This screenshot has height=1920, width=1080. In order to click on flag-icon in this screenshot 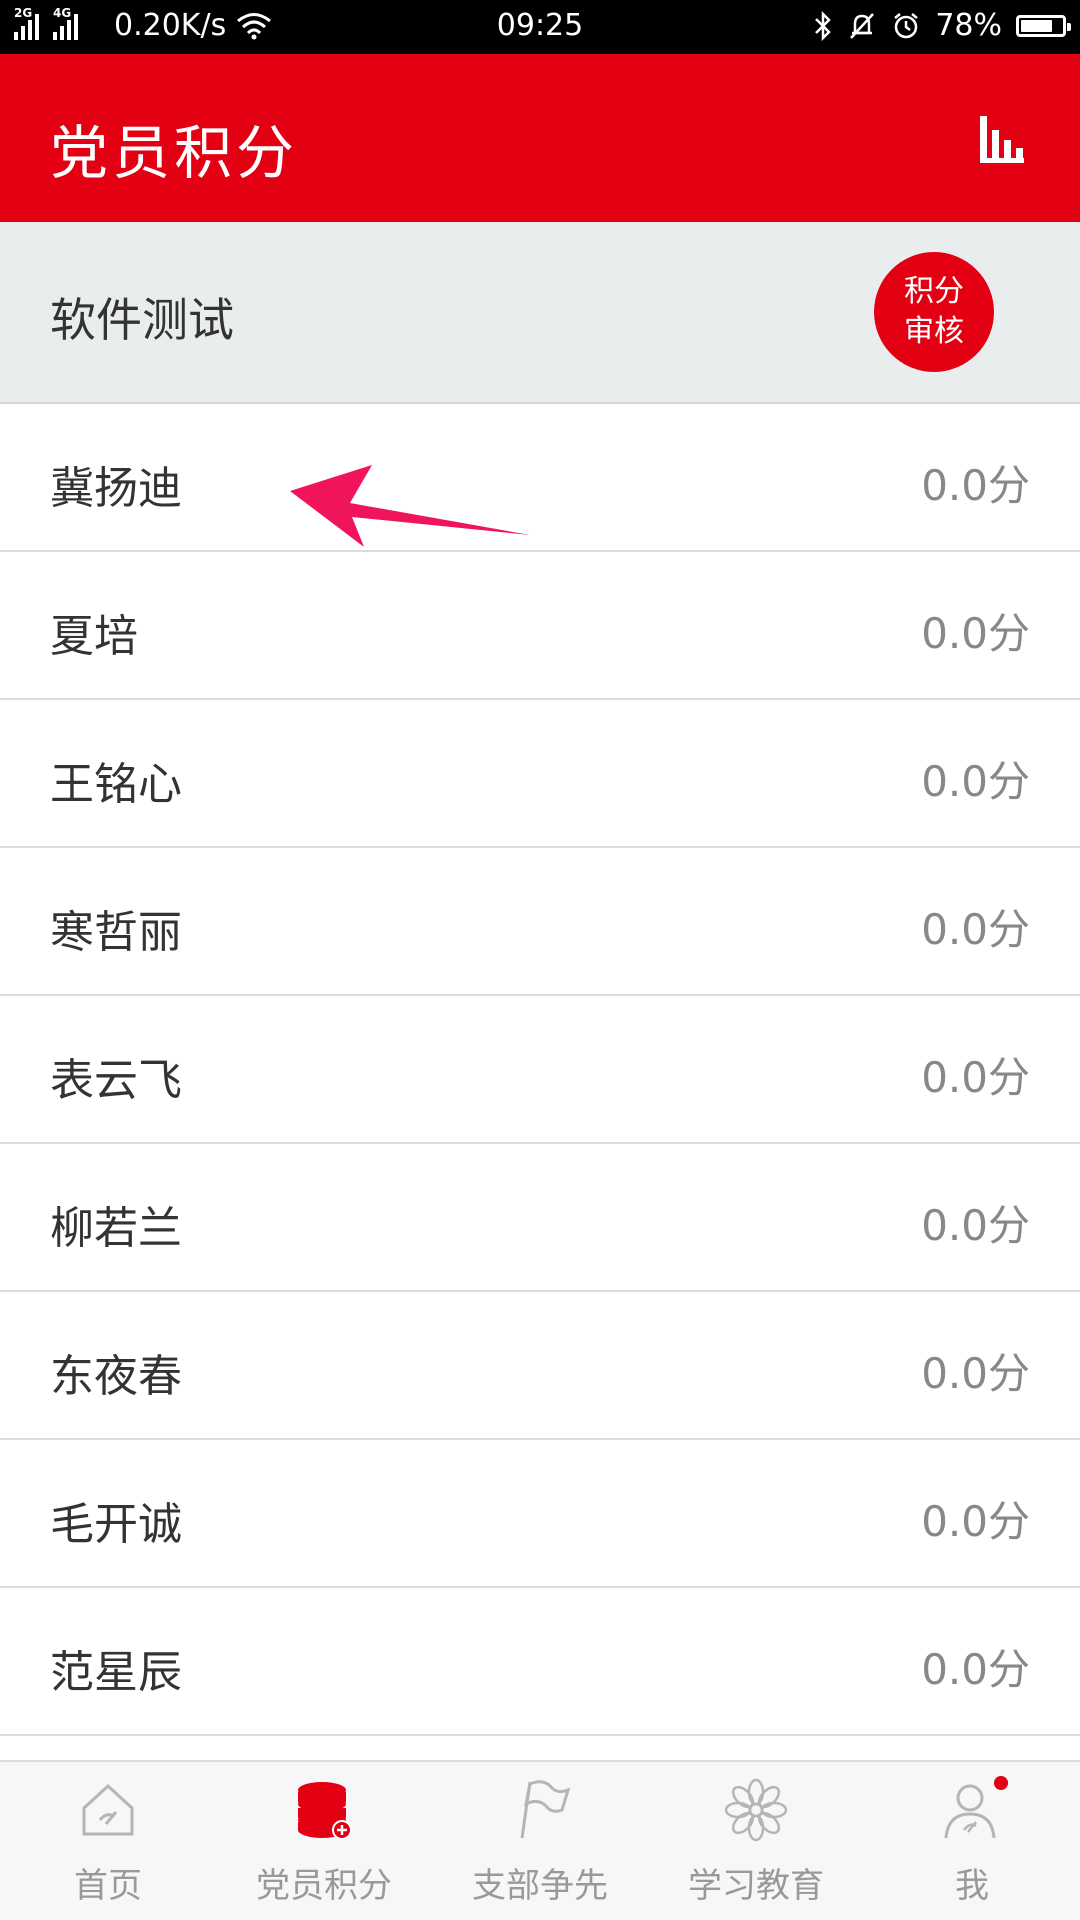, I will do `click(545, 1809)`.